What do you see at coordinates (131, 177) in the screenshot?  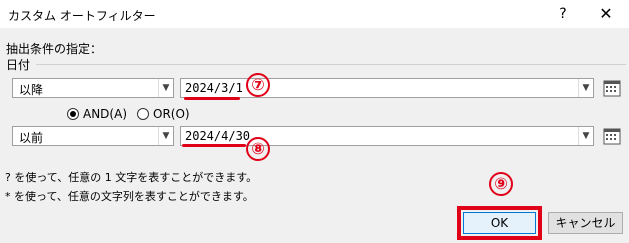 I see `hint-single-char: ? を使って、任意の 1 文字を表すことができます。` at bounding box center [131, 177].